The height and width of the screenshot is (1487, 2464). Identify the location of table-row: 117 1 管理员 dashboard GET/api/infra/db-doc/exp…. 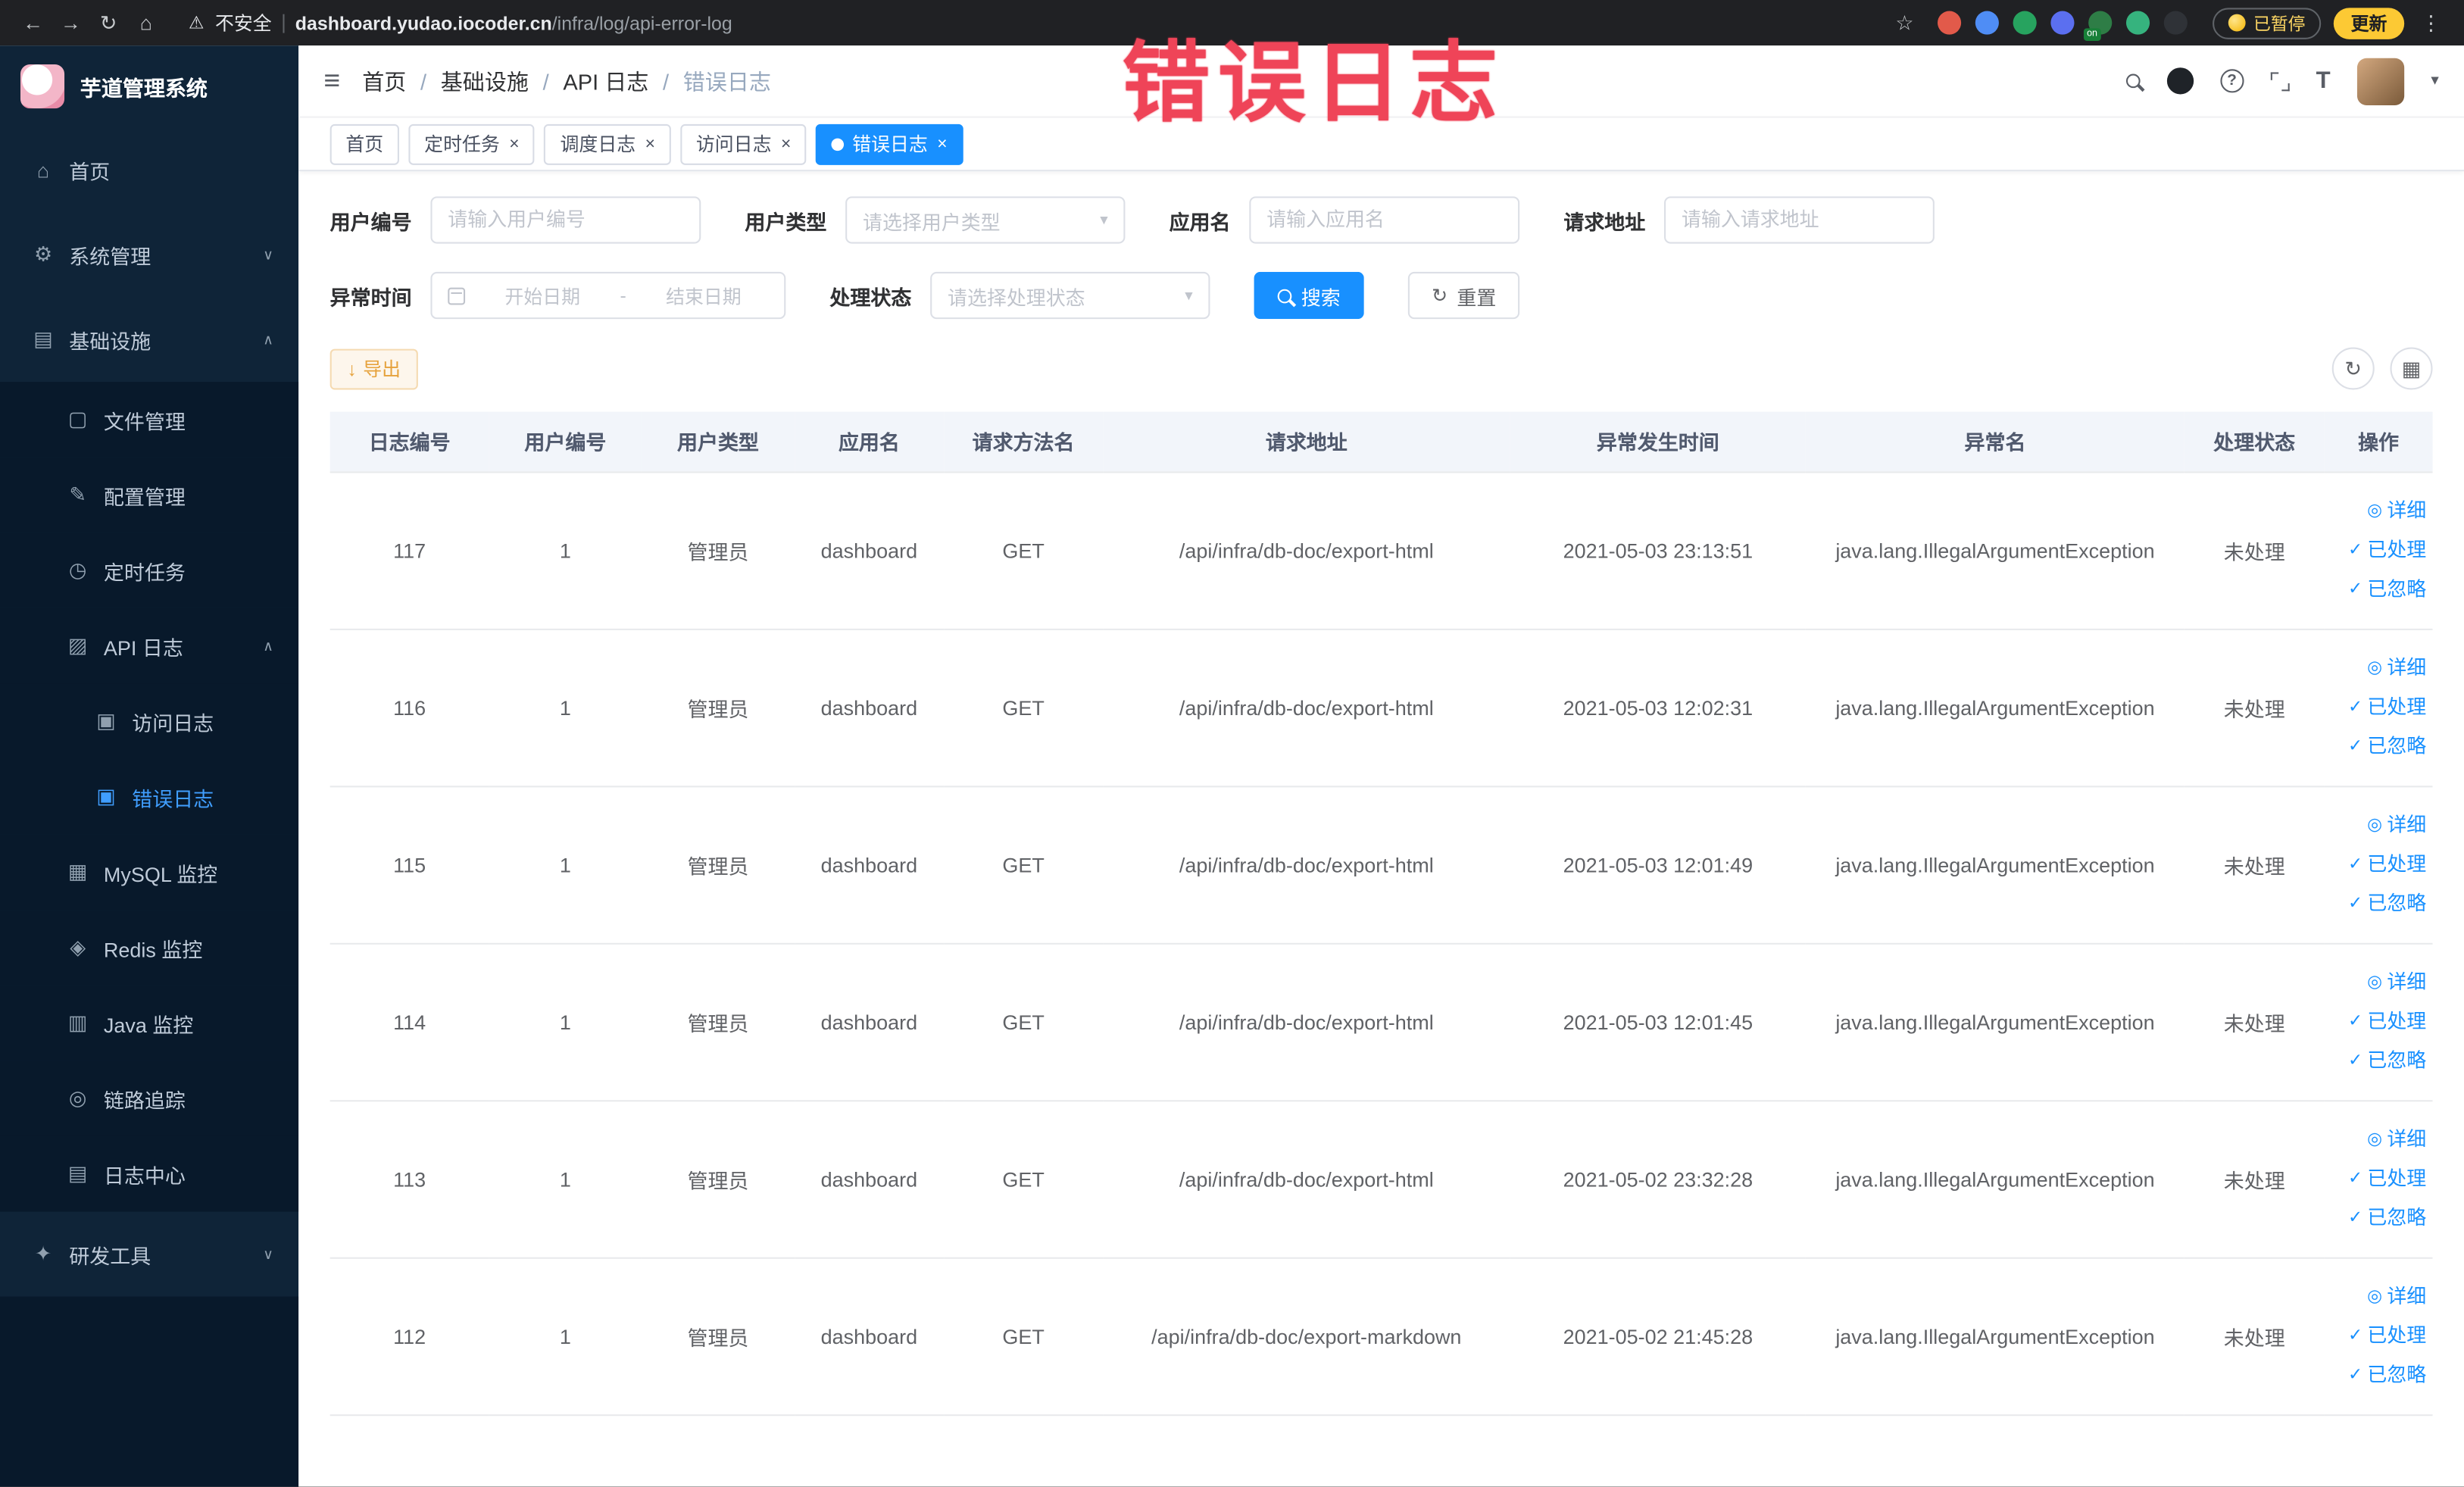
(1381, 550).